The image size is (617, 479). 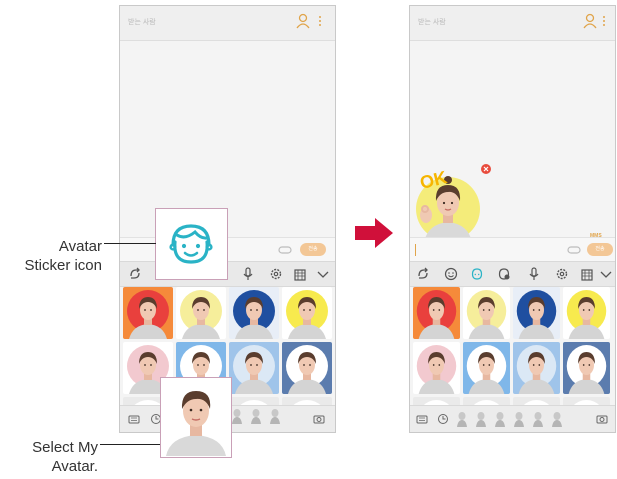 What do you see at coordinates (512, 274) in the screenshot?
I see `right-keyboard-toolbar` at bounding box center [512, 274].